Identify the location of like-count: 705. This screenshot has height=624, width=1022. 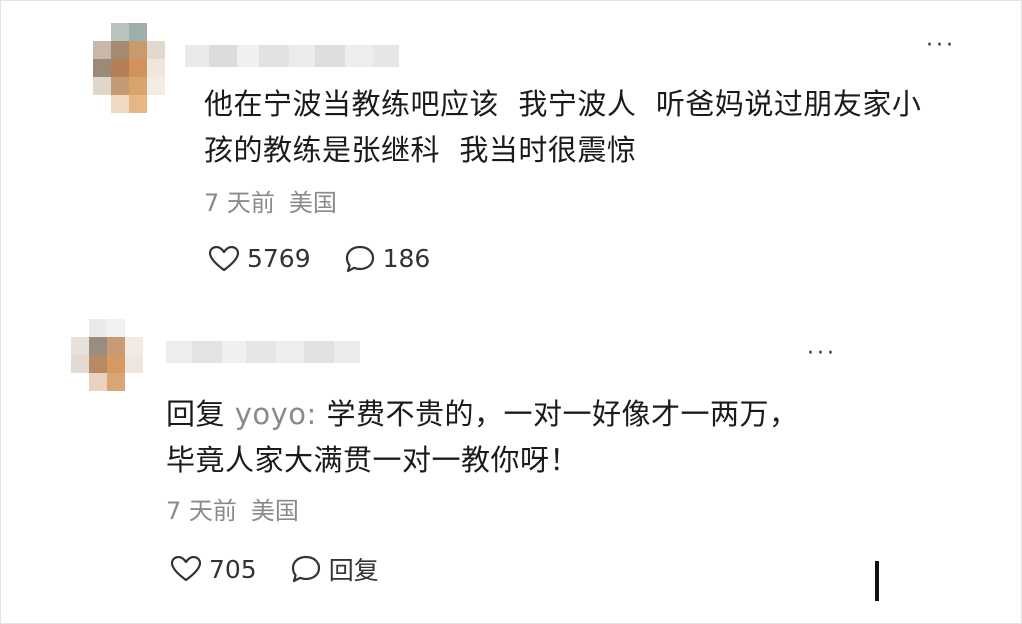
(233, 569).